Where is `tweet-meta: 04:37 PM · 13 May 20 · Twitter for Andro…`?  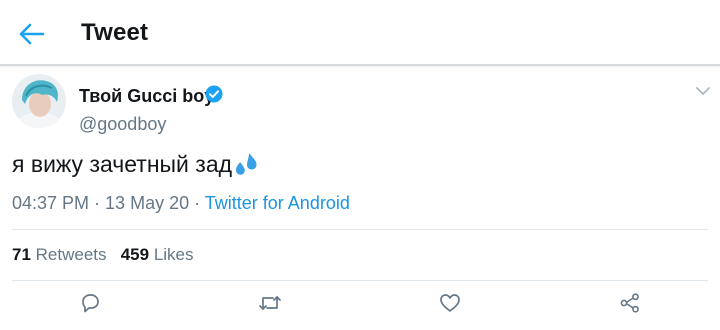 tweet-meta: 04:37 PM · 13 May 20 · Twitter for Andro… is located at coordinates (181, 203).